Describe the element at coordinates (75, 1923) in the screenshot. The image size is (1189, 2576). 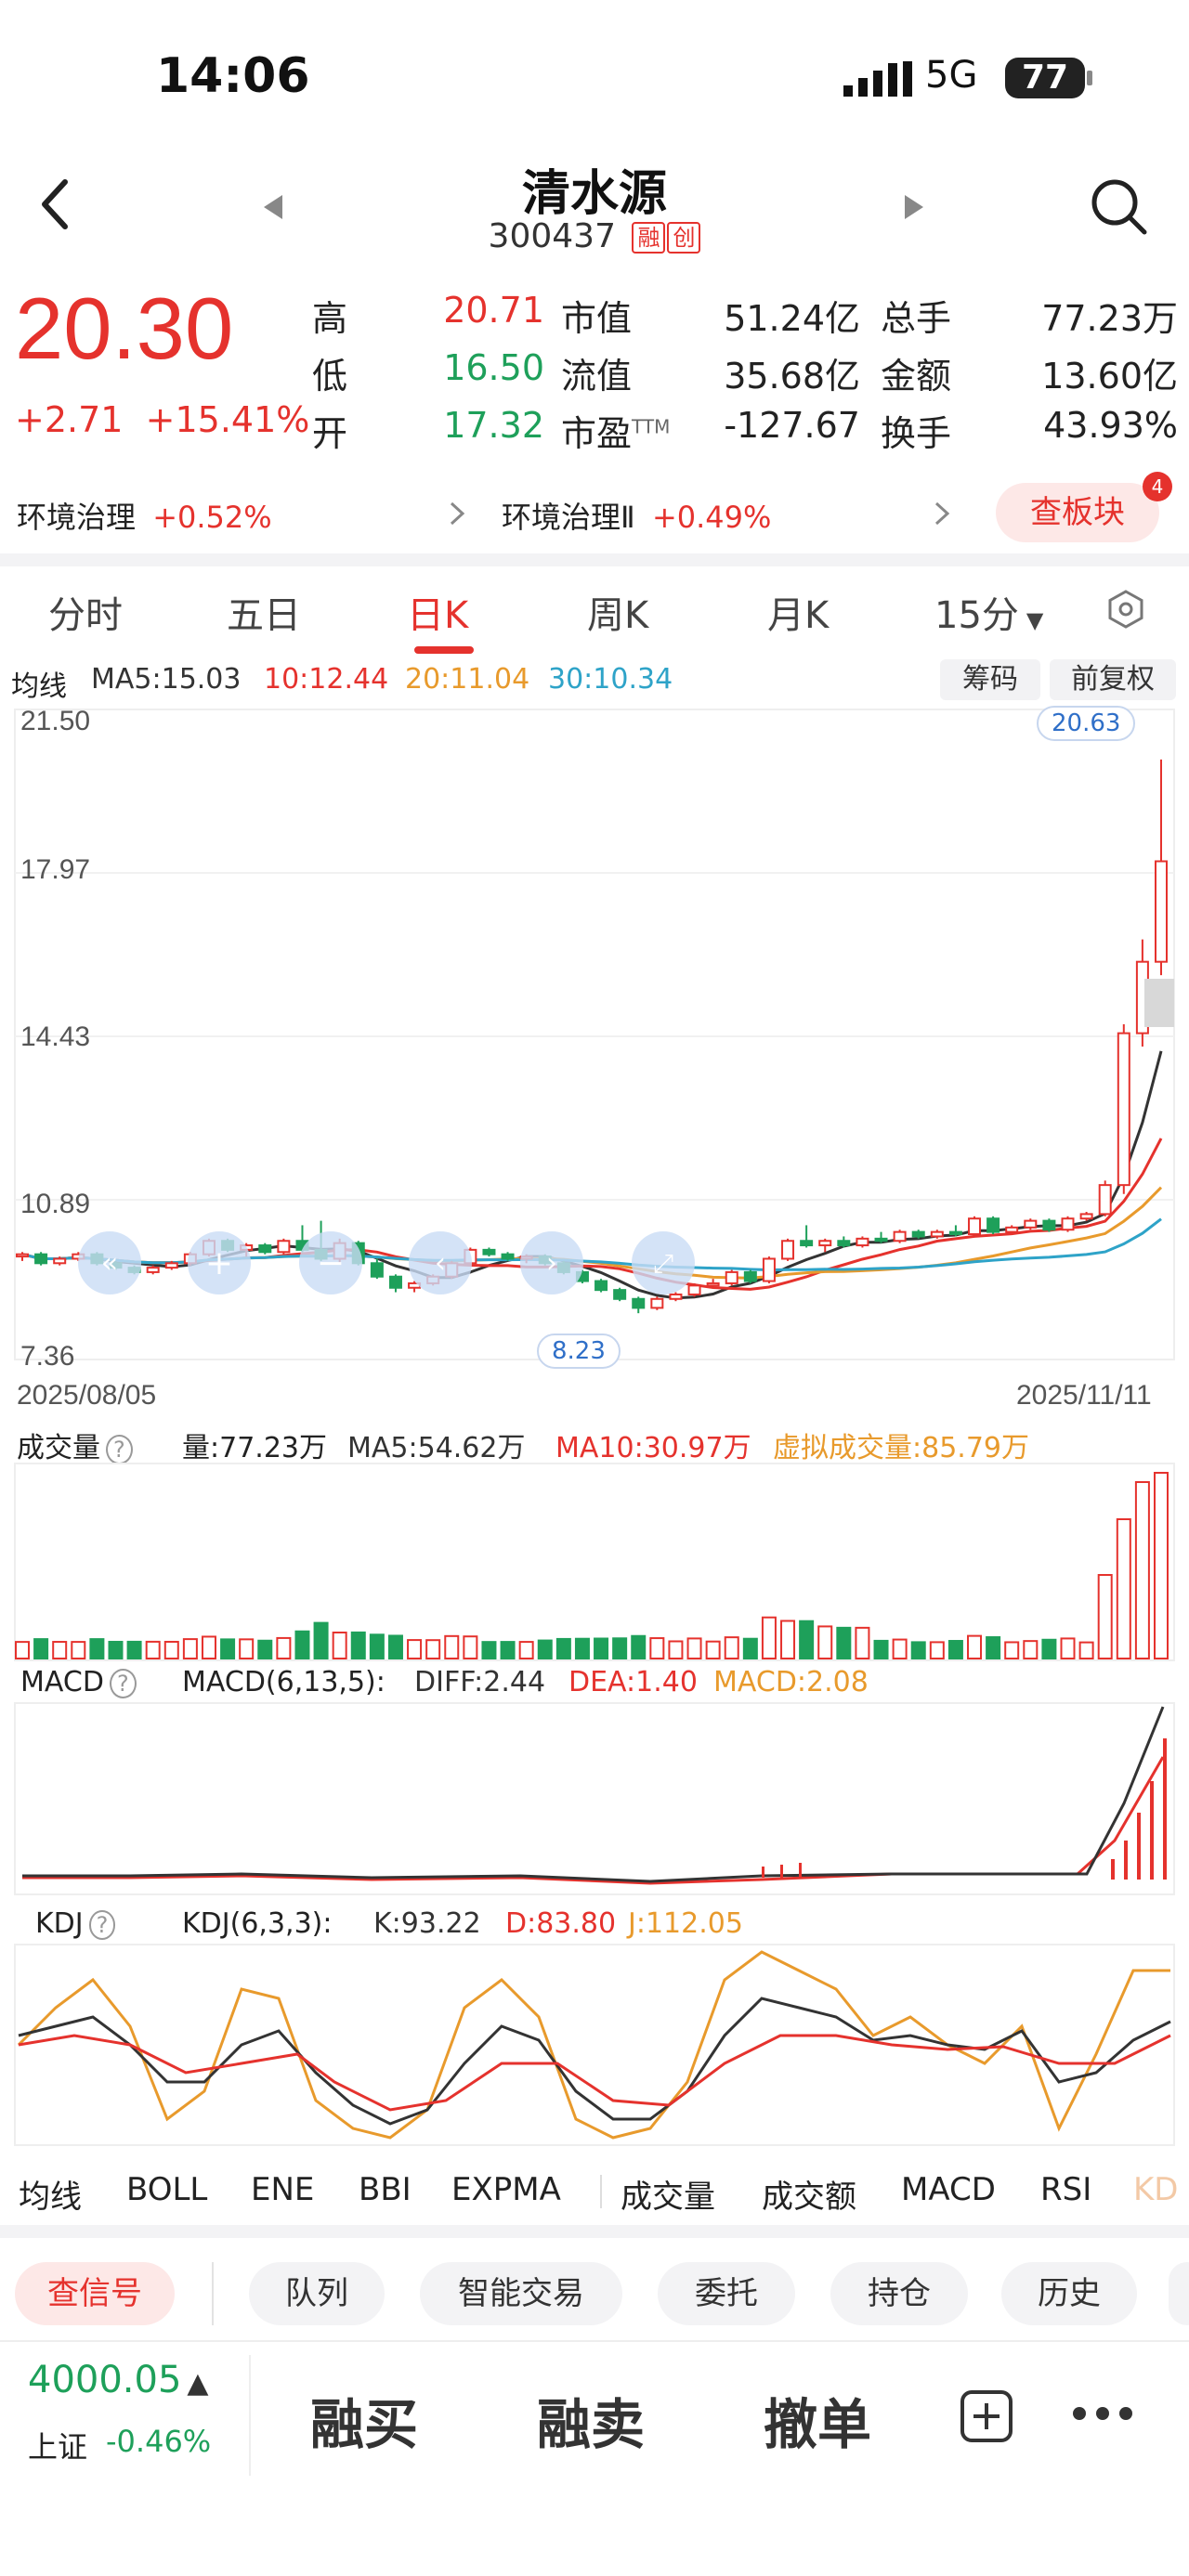
I see `kdj-indicator-label: KDJ?` at that location.